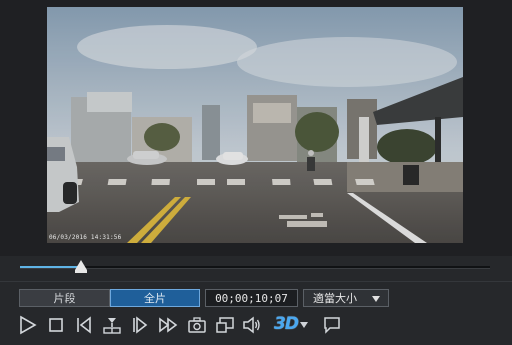  I want to click on snapshot-icon, so click(197, 325).